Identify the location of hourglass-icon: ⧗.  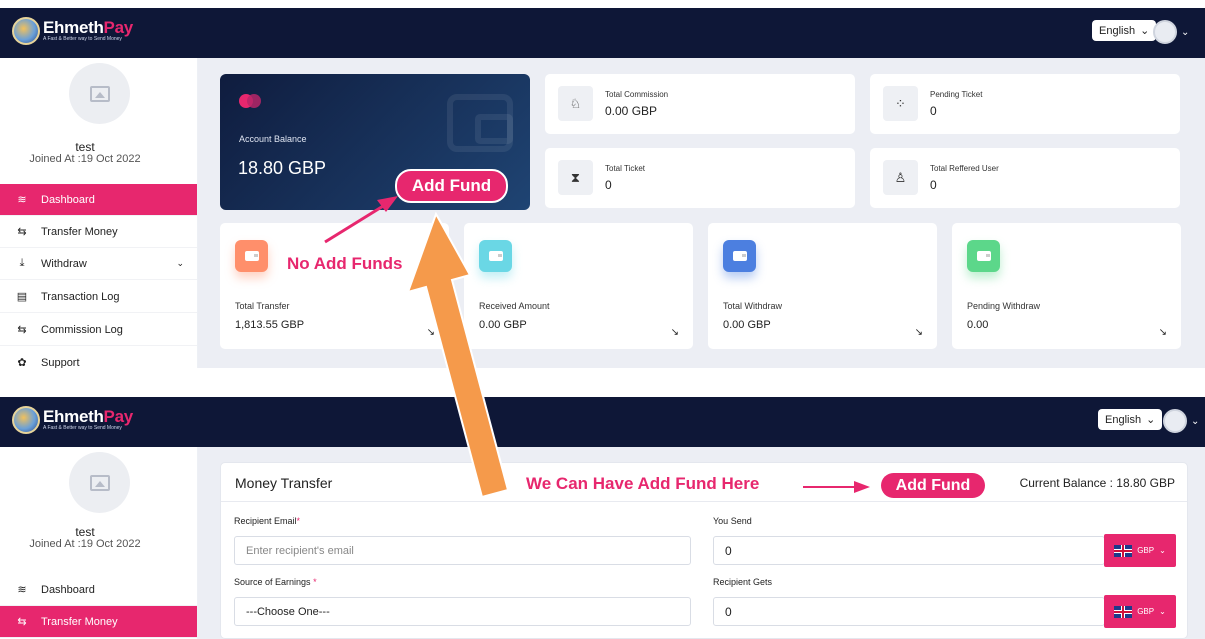
(575, 177).